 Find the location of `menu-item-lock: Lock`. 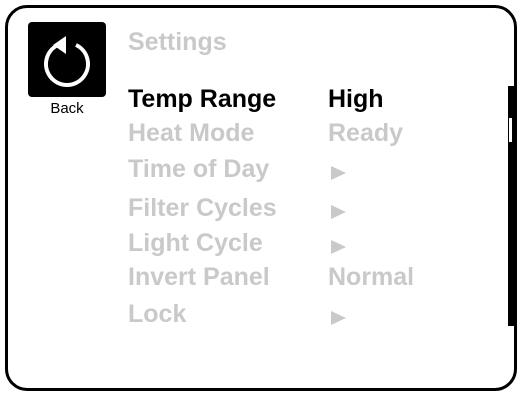

menu-item-lock: Lock is located at coordinates (313, 315).